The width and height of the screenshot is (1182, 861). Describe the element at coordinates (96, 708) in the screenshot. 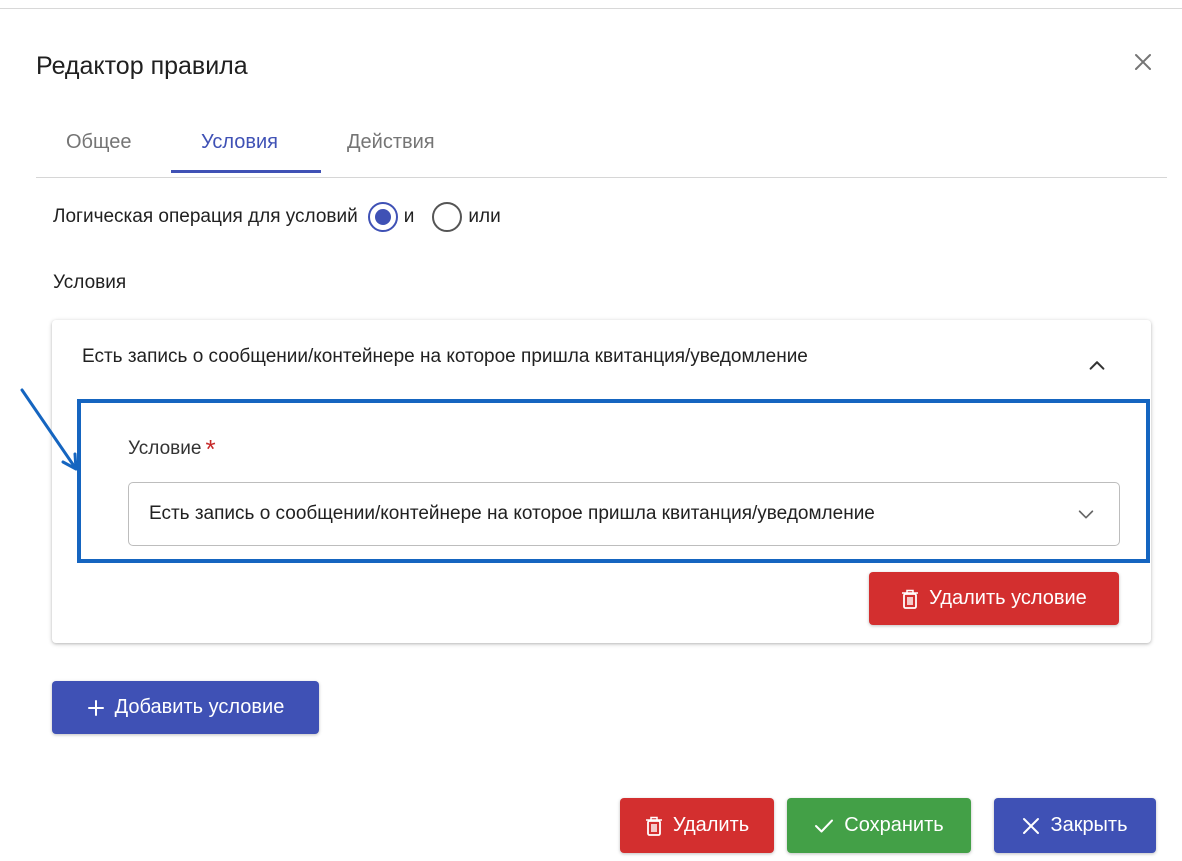

I see `plus-icon` at that location.